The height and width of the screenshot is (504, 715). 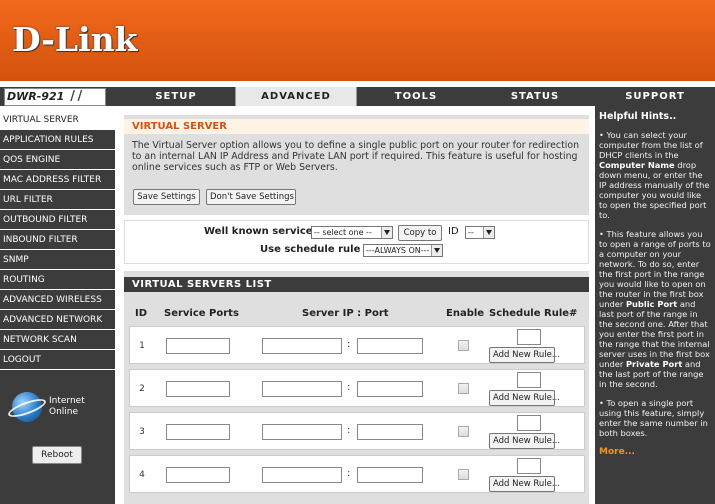 I want to click on slash-decoration: / /, so click(x=76, y=96).